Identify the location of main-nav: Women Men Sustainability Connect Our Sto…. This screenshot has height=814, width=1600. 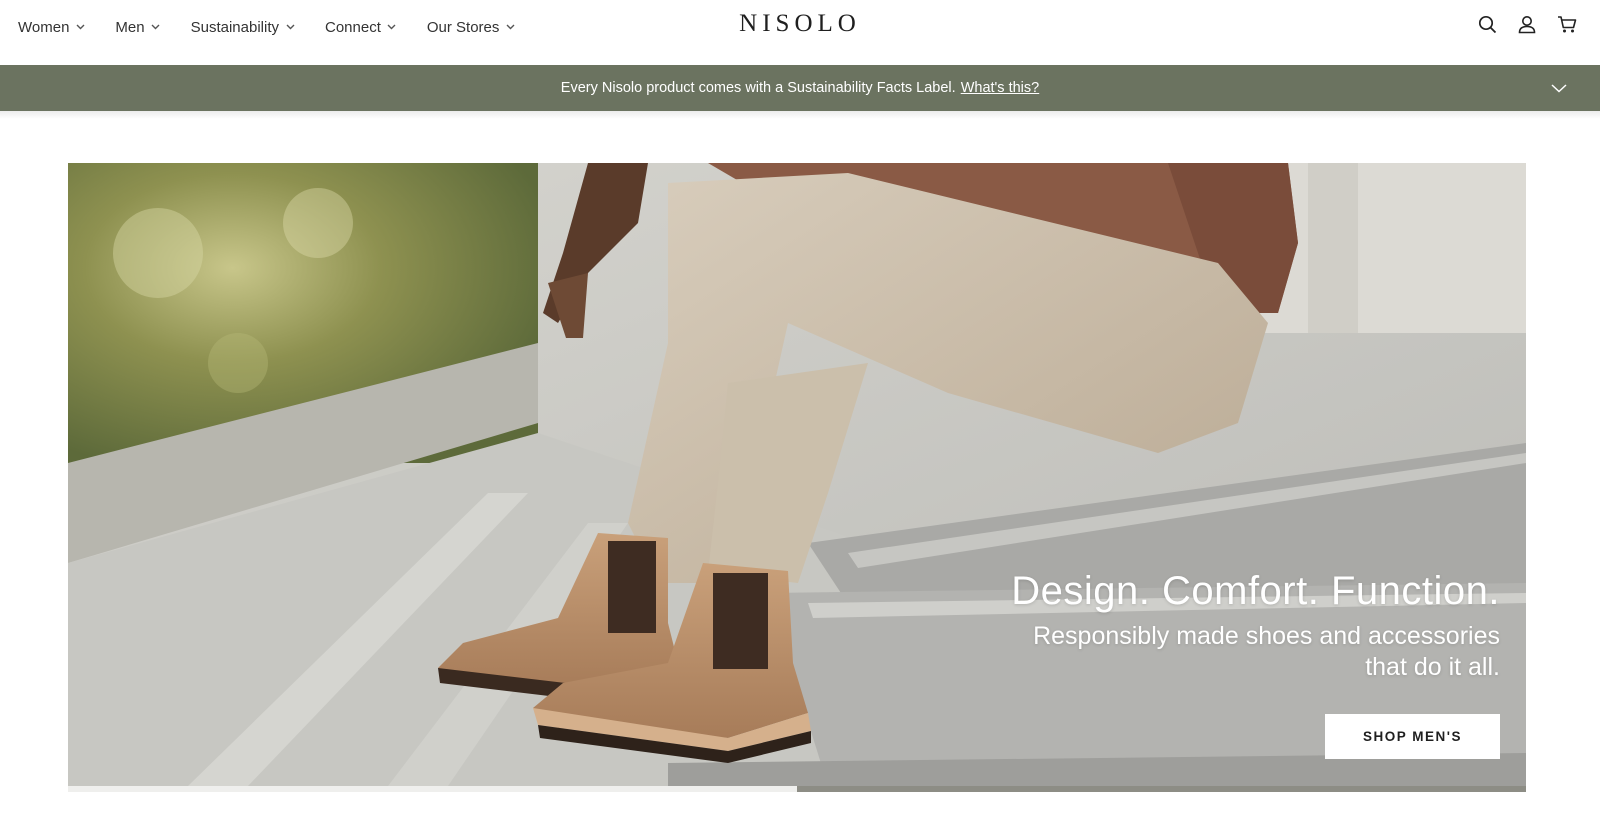
(281, 27).